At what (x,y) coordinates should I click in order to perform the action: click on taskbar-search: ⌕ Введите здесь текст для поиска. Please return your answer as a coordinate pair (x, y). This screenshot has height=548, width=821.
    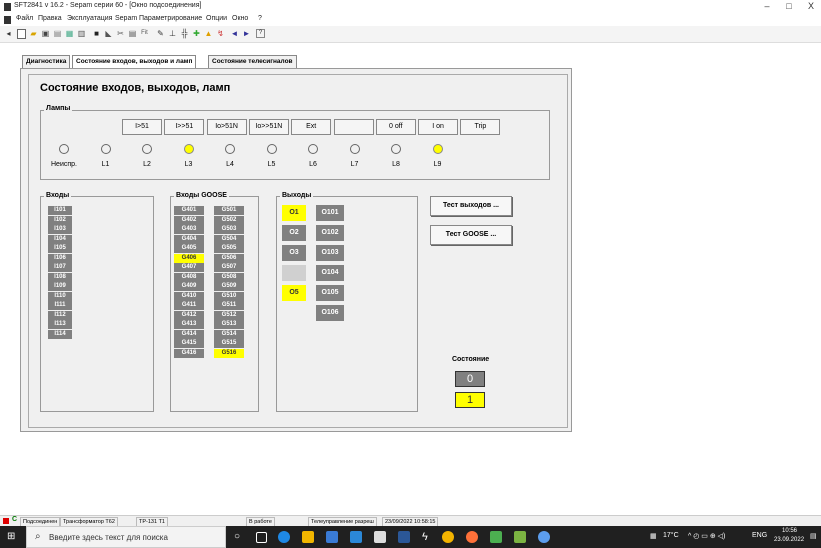
    Looking at the image, I should click on (126, 537).